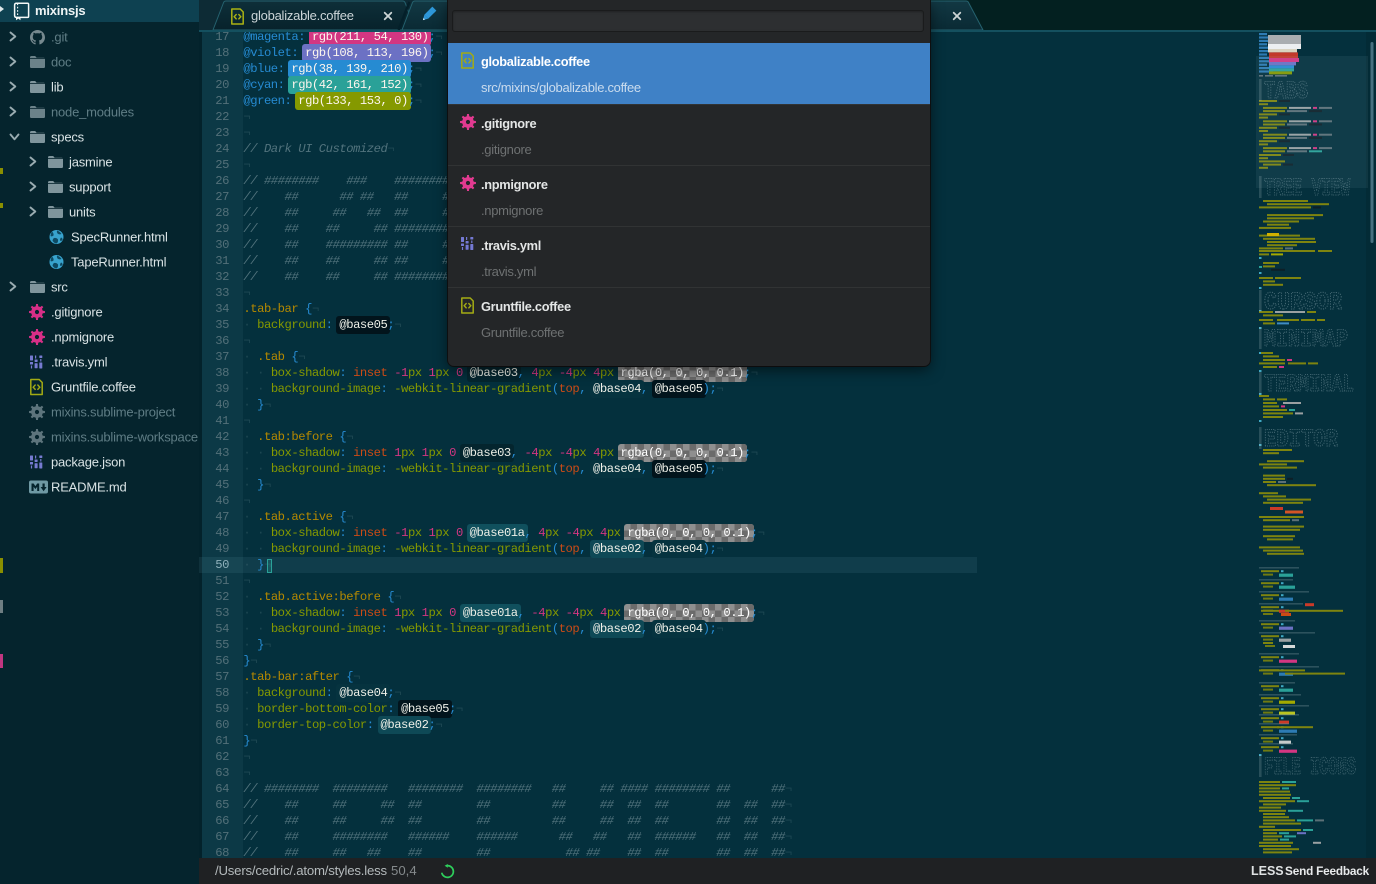  What do you see at coordinates (1309, 384) in the screenshot?
I see `svg-text: TERMINAL` at bounding box center [1309, 384].